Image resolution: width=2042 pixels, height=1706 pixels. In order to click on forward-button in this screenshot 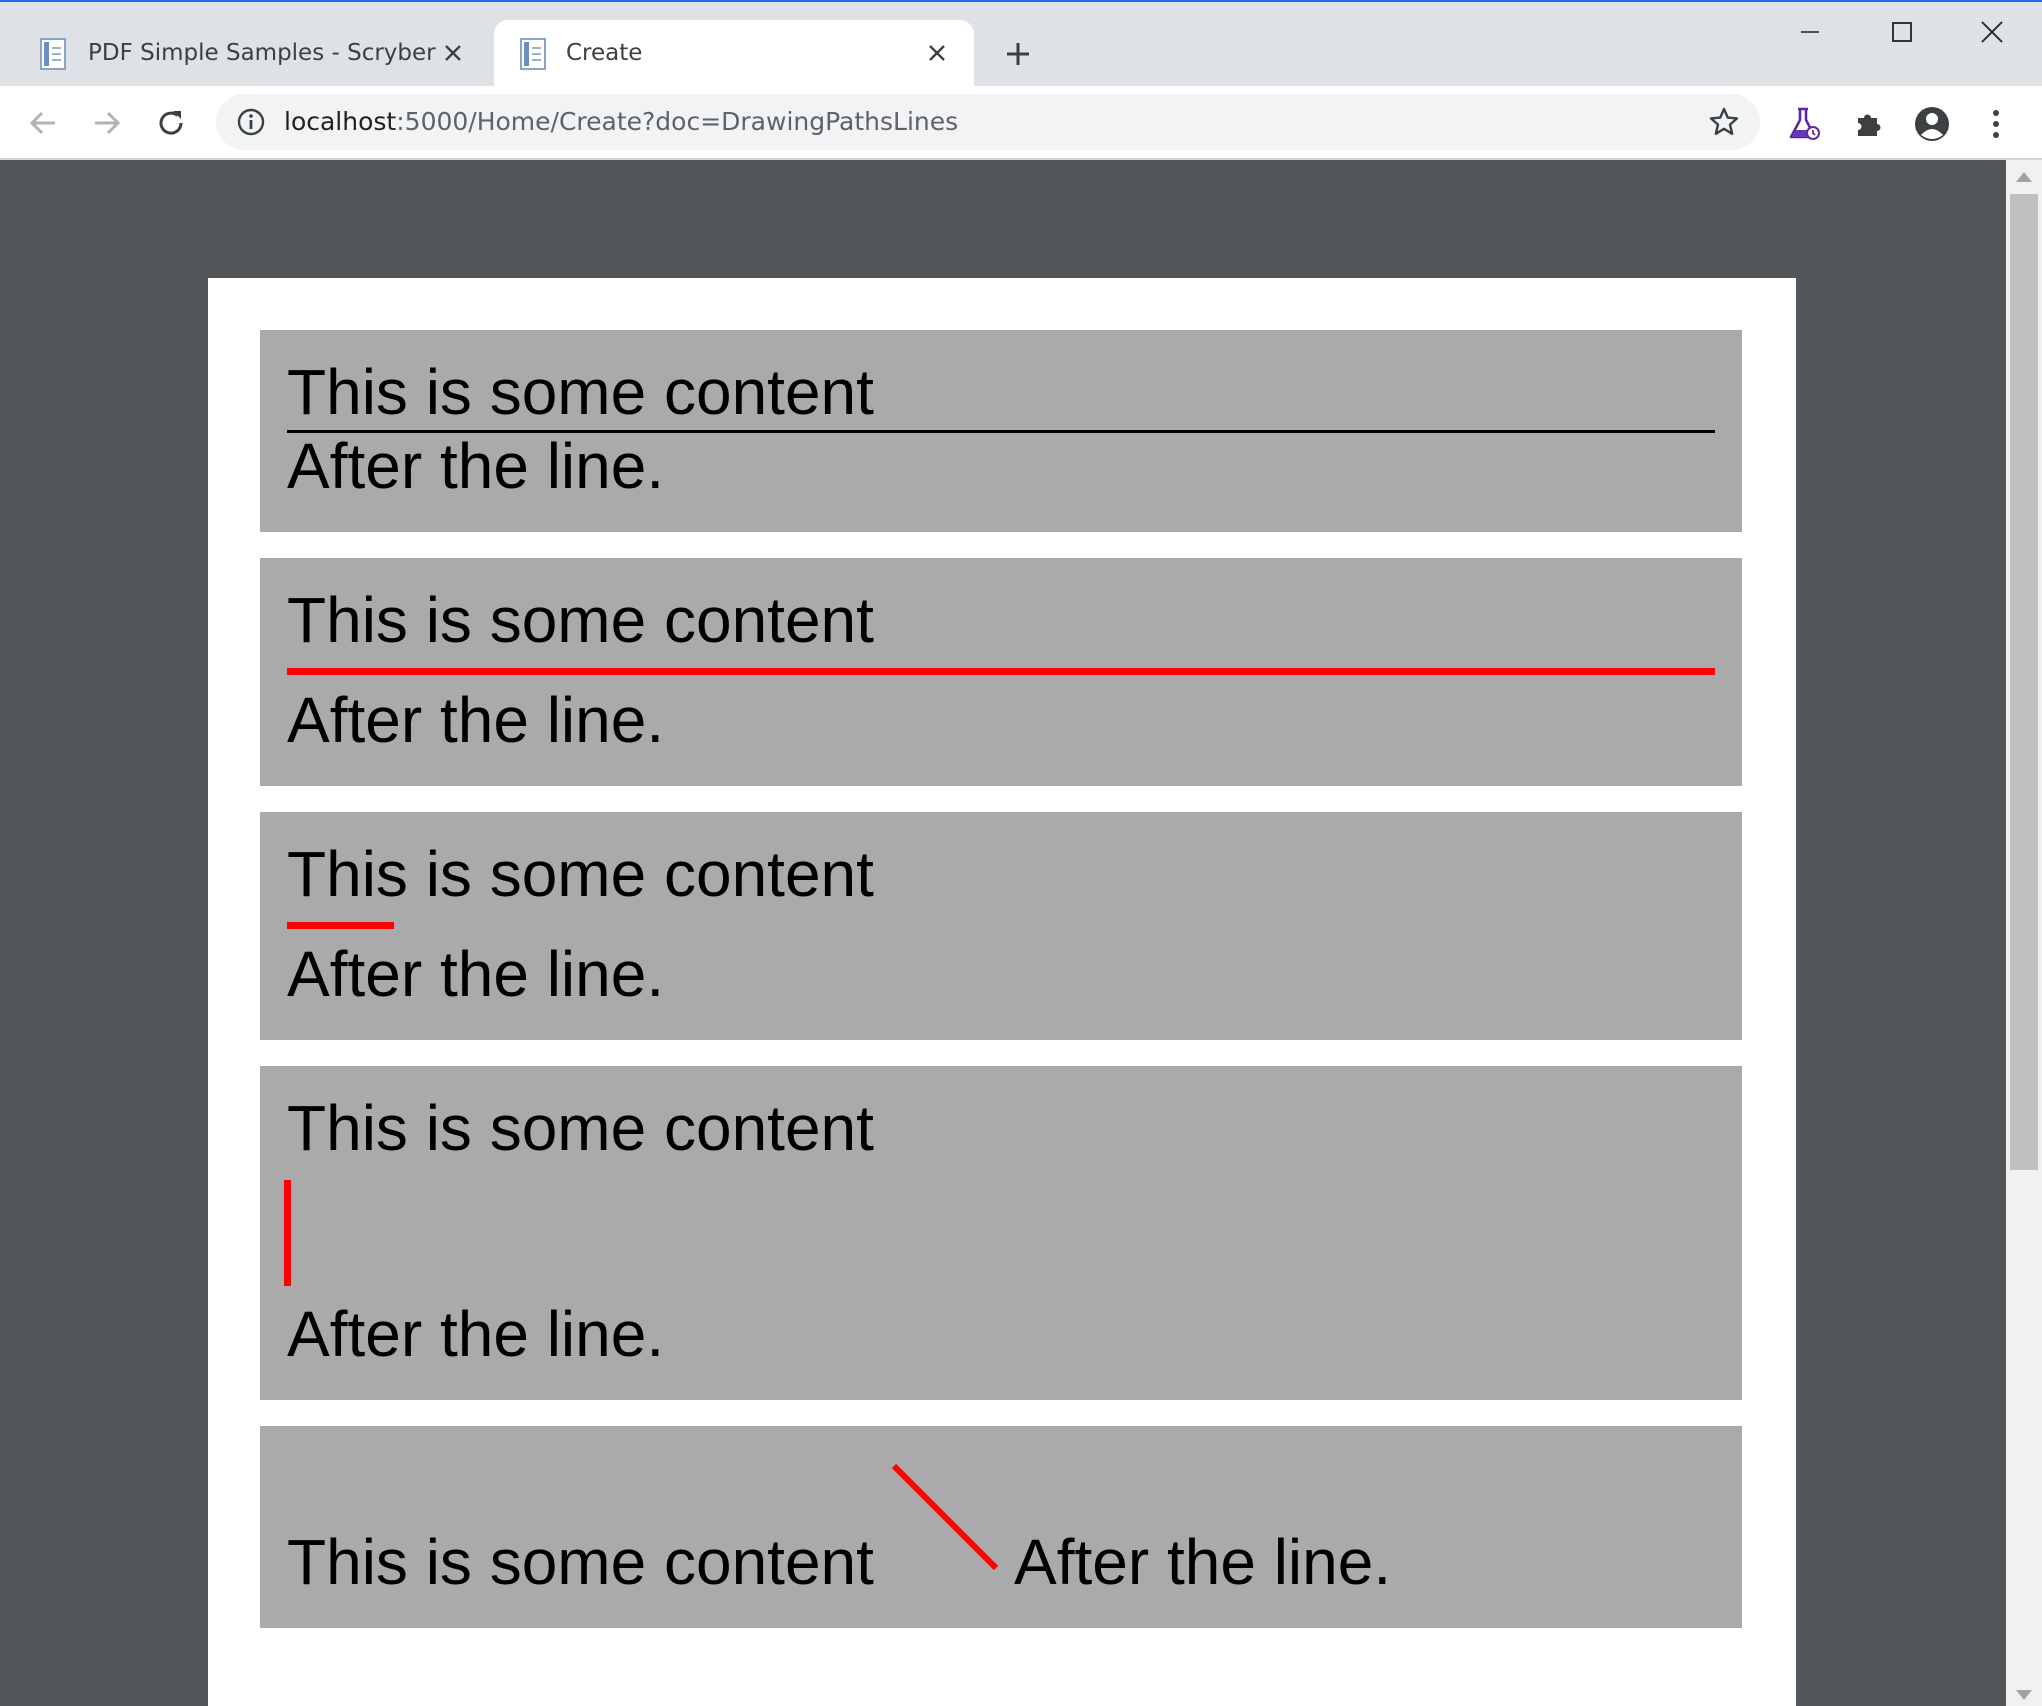, I will do `click(107, 123)`.